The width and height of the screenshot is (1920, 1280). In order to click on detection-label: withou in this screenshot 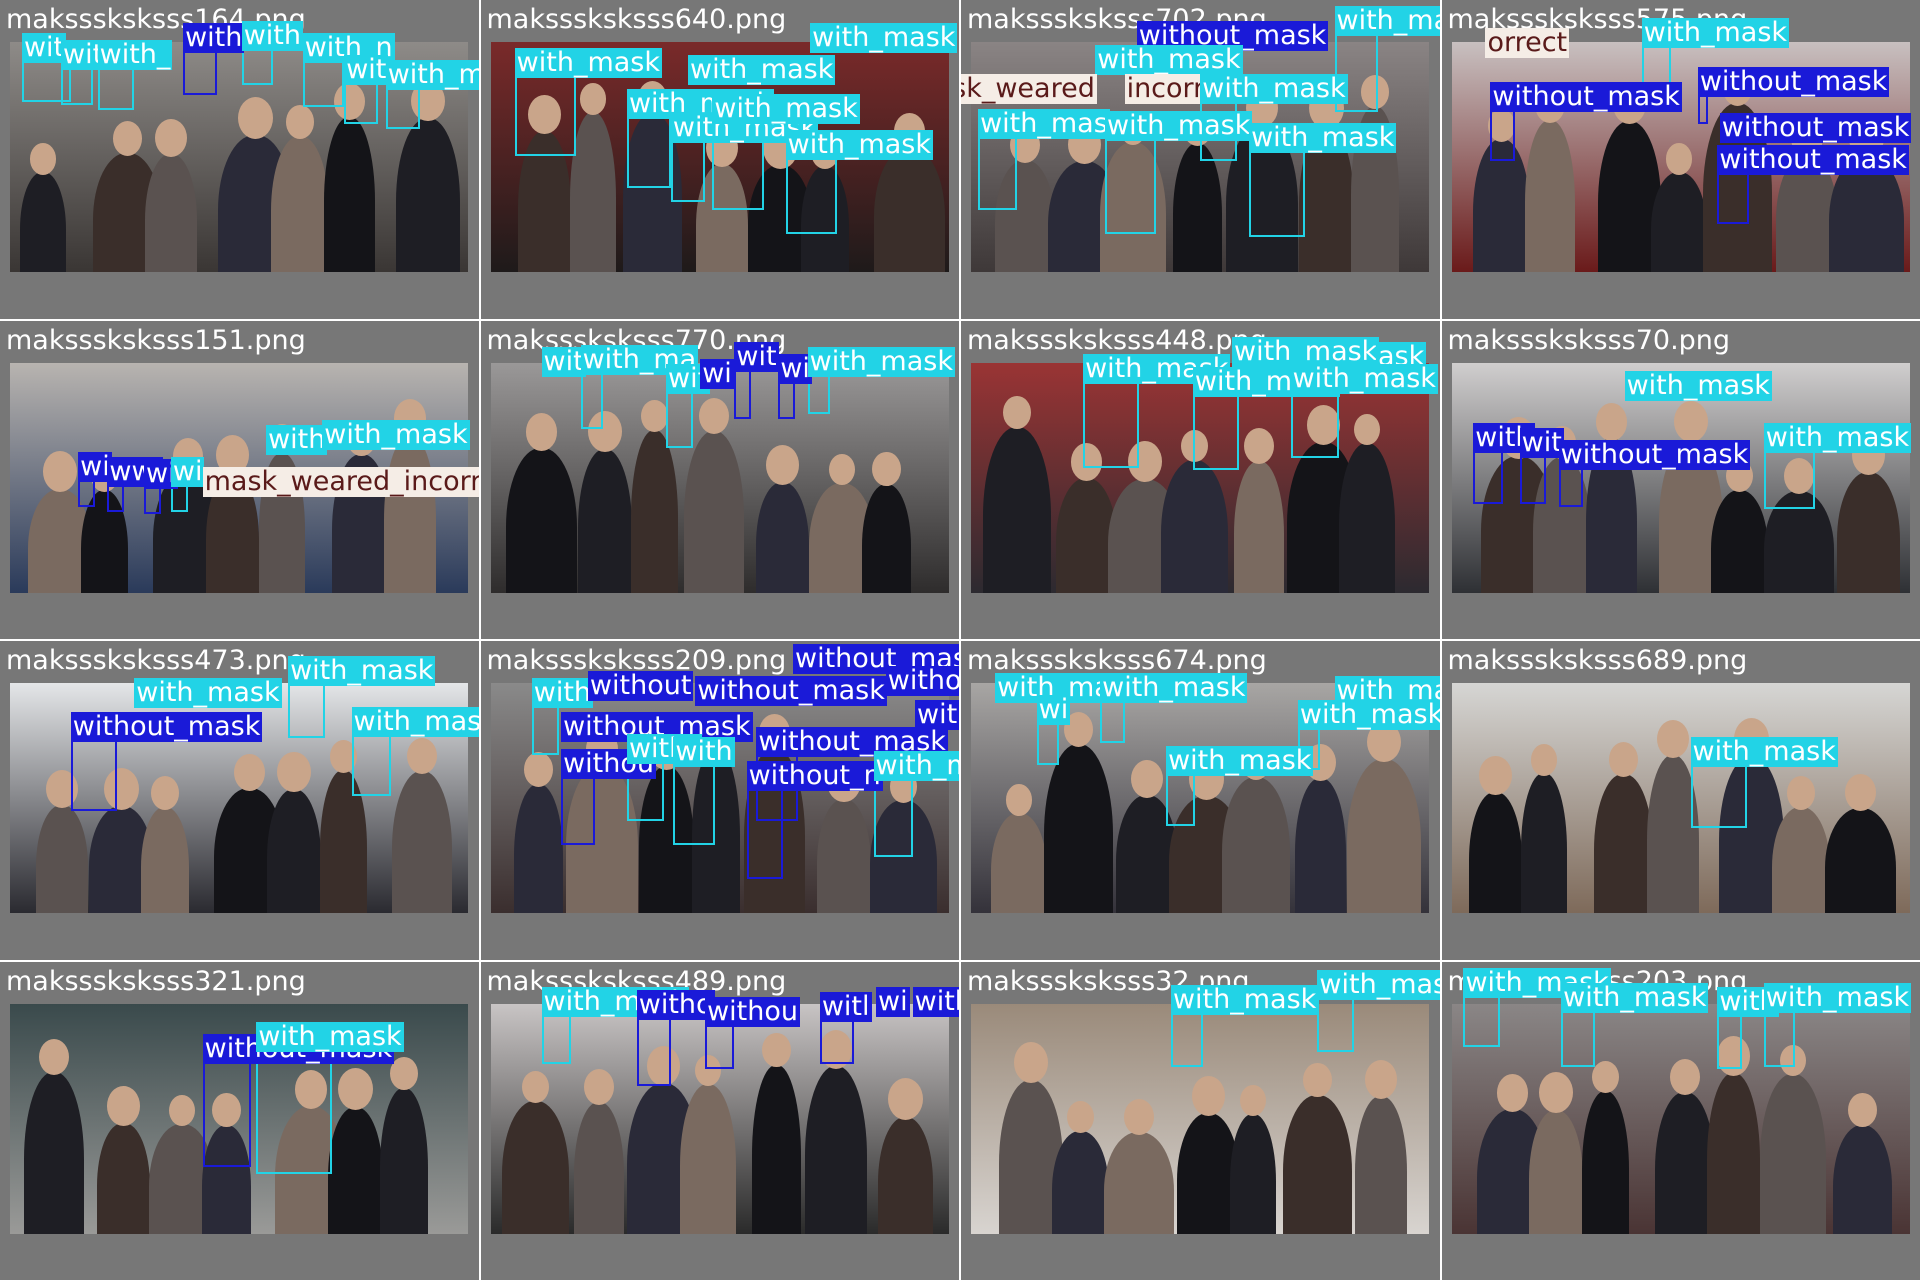, I will do `click(753, 1012)`.